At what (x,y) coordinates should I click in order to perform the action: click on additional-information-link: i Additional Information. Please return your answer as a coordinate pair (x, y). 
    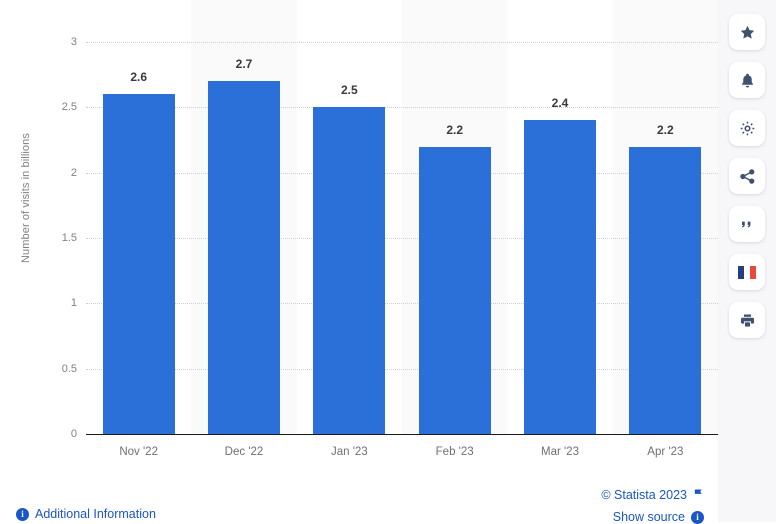
    Looking at the image, I should click on (86, 514).